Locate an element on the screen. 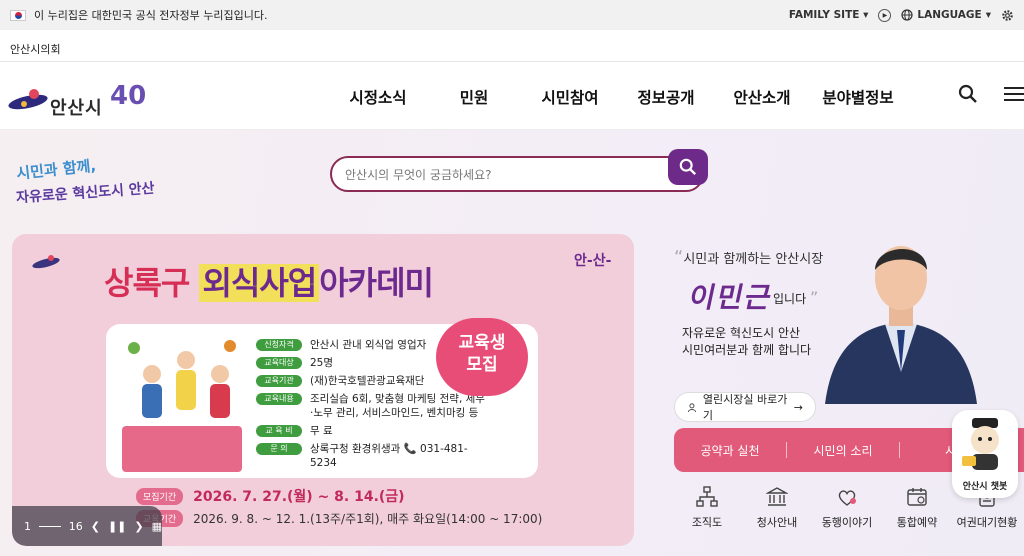  family-site-select: FAMILY SITE ▾ is located at coordinates (829, 15).